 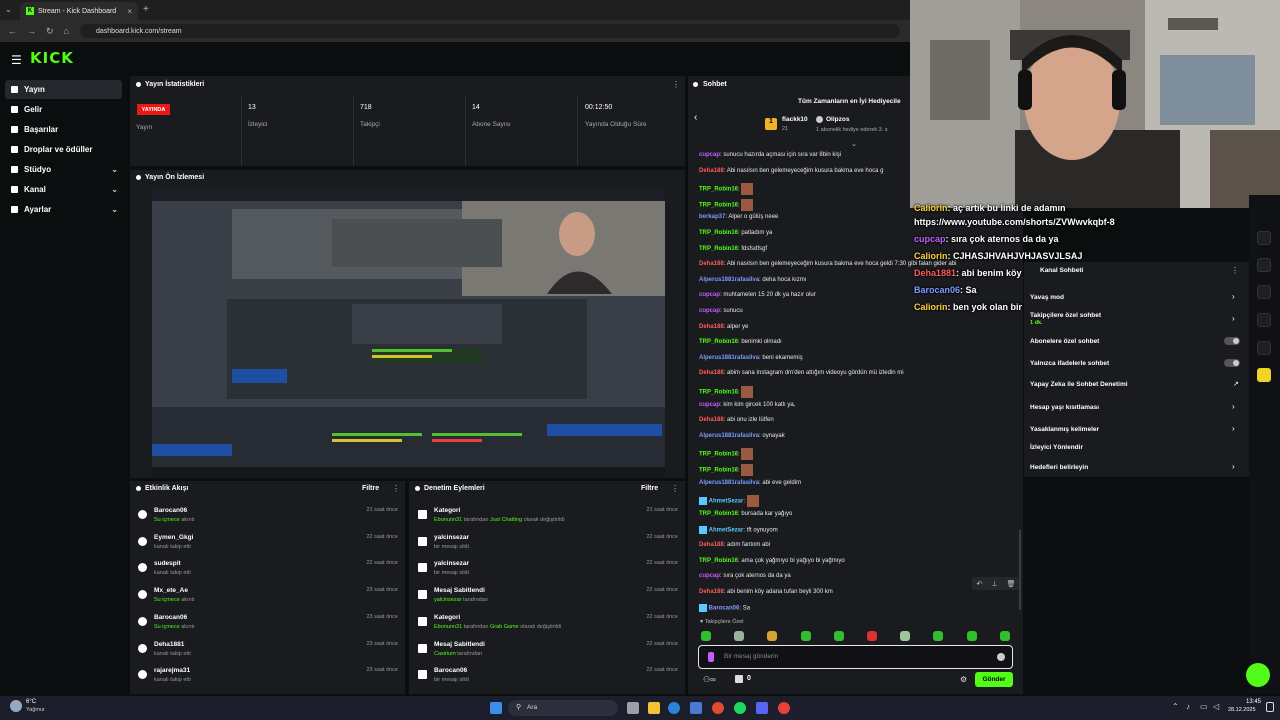 What do you see at coordinates (79, 11) in the screenshot?
I see `browser-tab: K Stream - Kick Dashboard ×` at bounding box center [79, 11].